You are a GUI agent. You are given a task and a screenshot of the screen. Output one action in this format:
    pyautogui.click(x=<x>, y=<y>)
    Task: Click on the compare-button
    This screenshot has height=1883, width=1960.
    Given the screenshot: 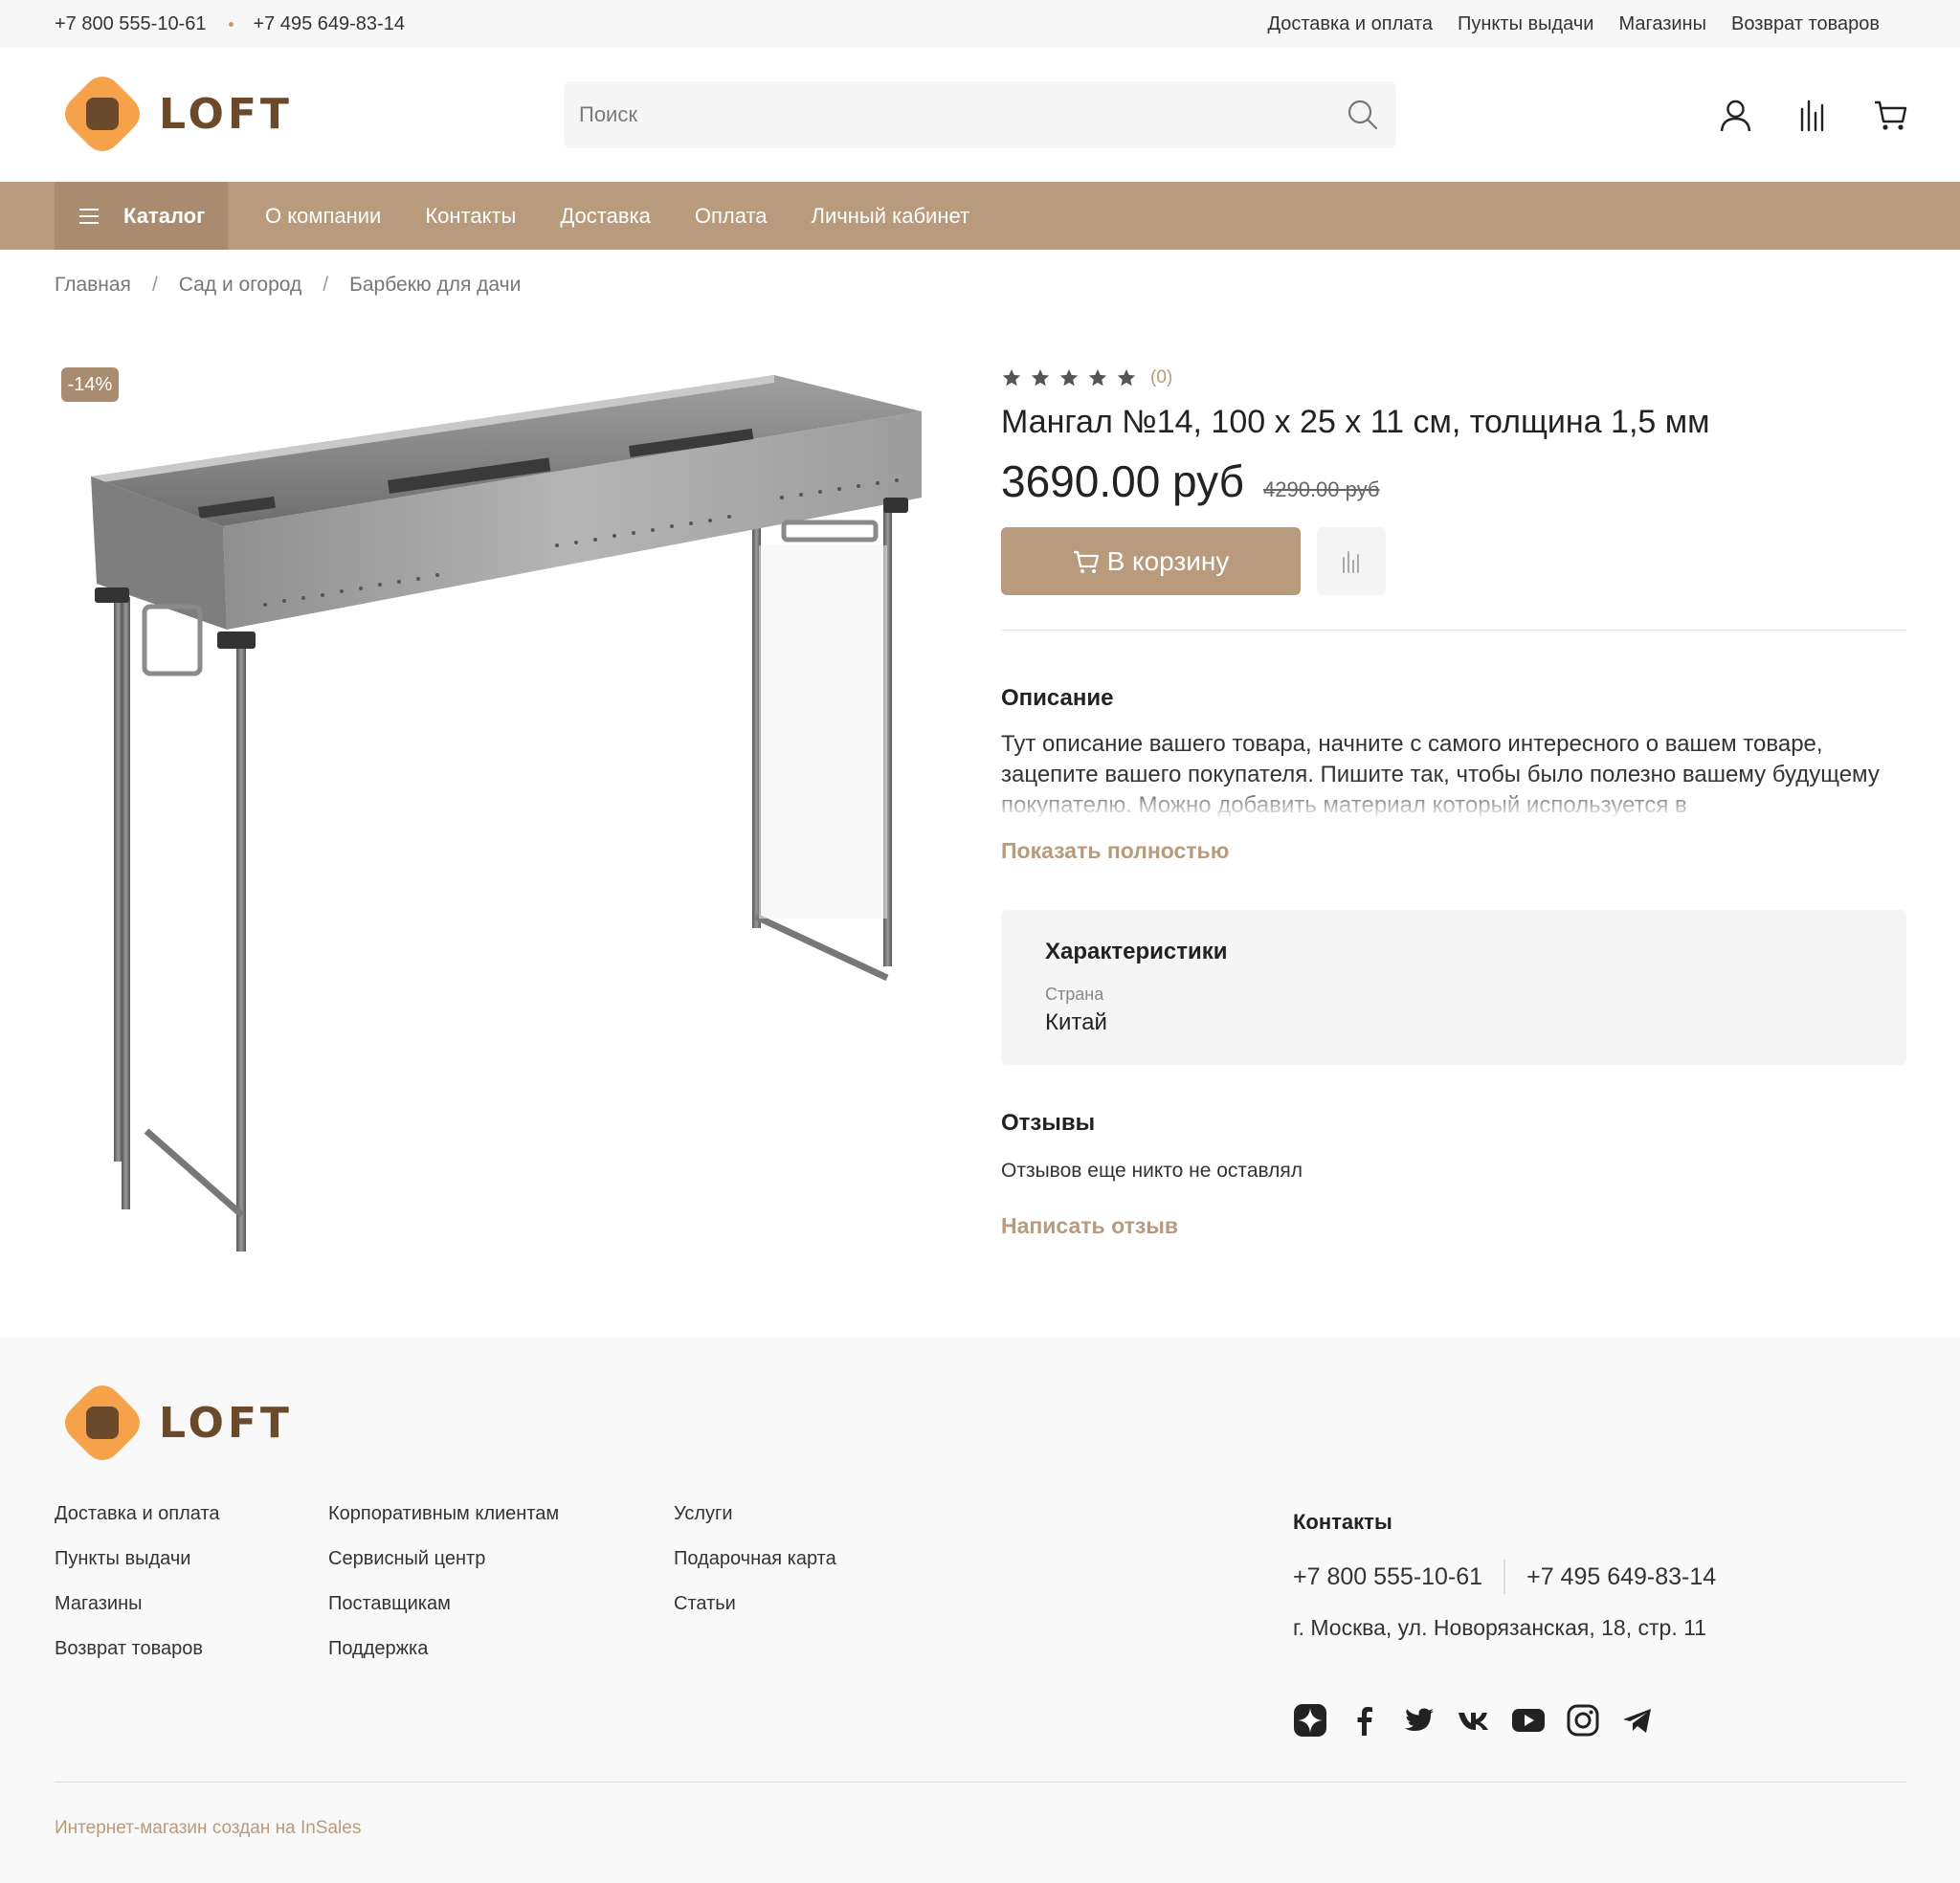 What is the action you would take?
    pyautogui.click(x=1351, y=561)
    